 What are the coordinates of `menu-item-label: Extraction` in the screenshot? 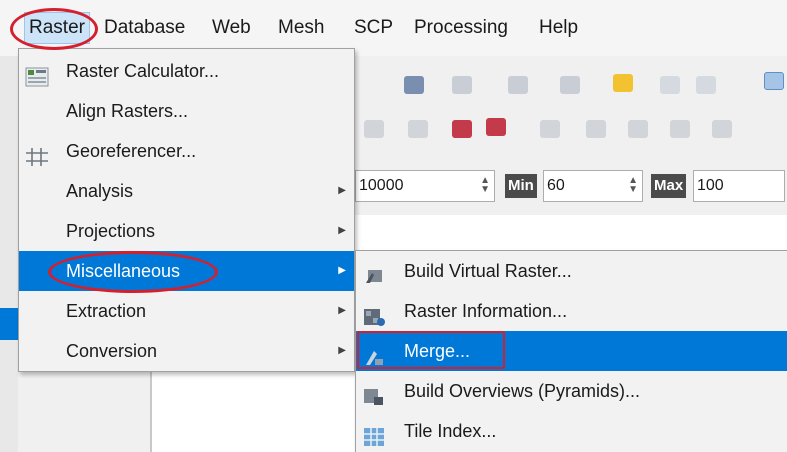 It's located at (106, 311).